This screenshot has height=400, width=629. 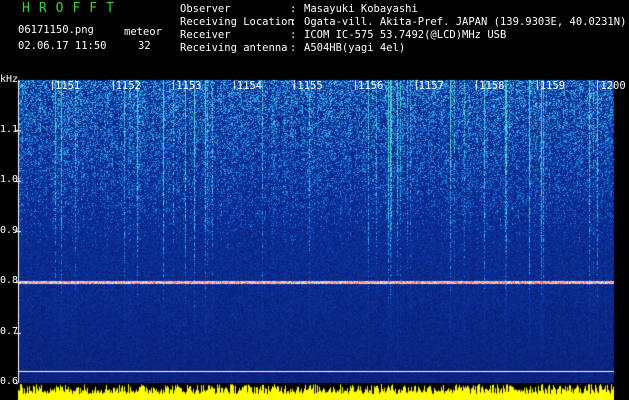 What do you see at coordinates (237, 22) in the screenshot?
I see `location-label: Receiving Location` at bounding box center [237, 22].